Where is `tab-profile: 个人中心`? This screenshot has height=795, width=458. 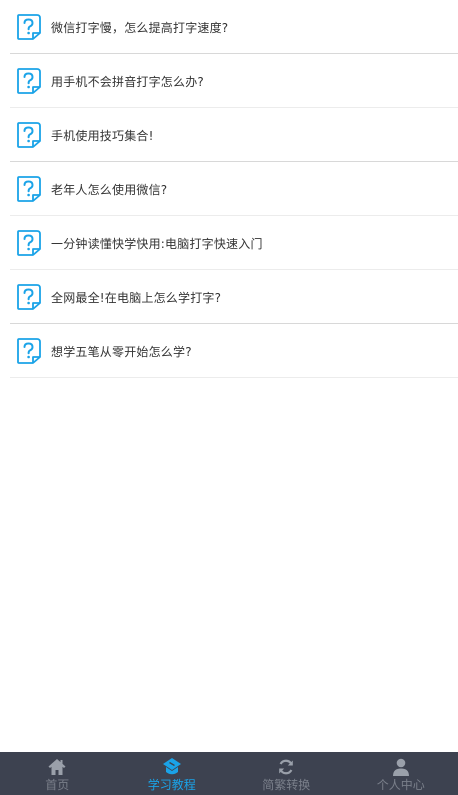 tab-profile: 个人中心 is located at coordinates (401, 773).